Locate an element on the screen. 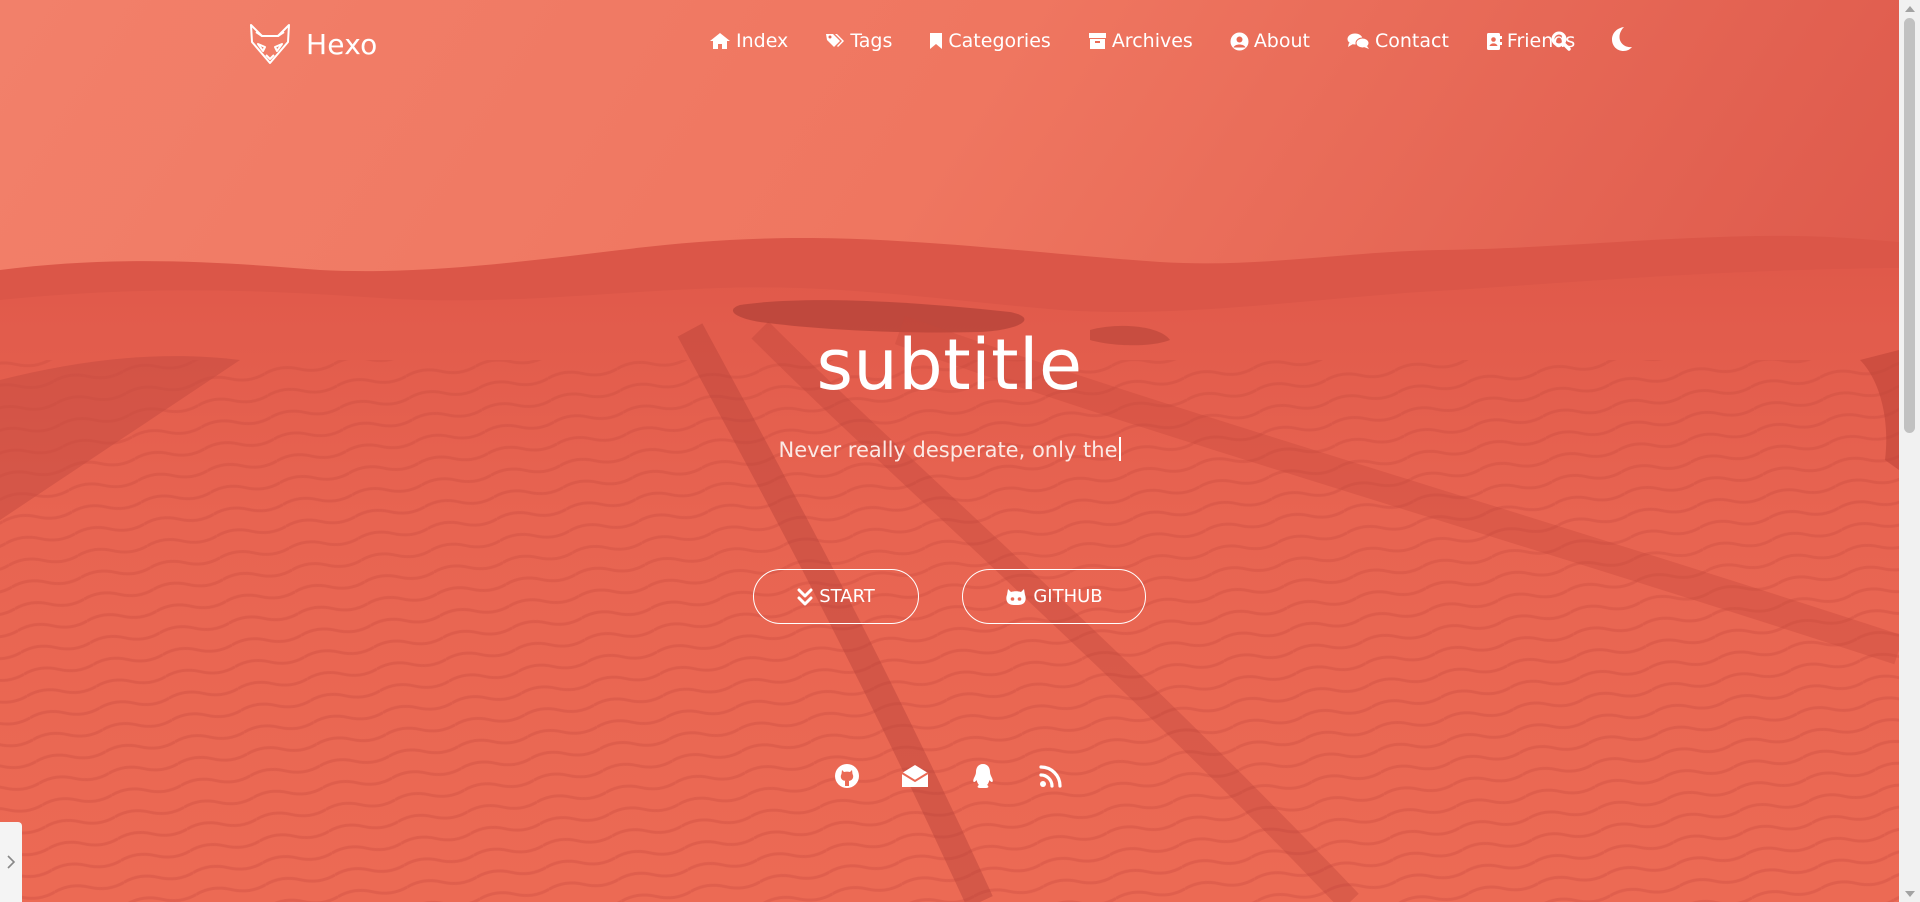 Image resolution: width=1920 pixels, height=902 pixels. search-button is located at coordinates (1561, 41).